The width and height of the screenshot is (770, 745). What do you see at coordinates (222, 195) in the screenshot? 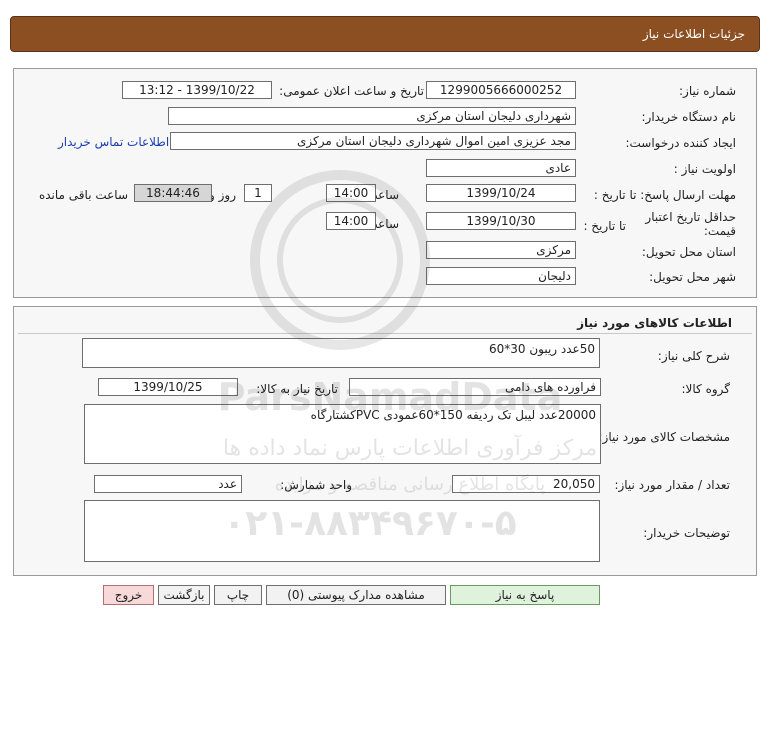
I see `days-label: روز و` at bounding box center [222, 195].